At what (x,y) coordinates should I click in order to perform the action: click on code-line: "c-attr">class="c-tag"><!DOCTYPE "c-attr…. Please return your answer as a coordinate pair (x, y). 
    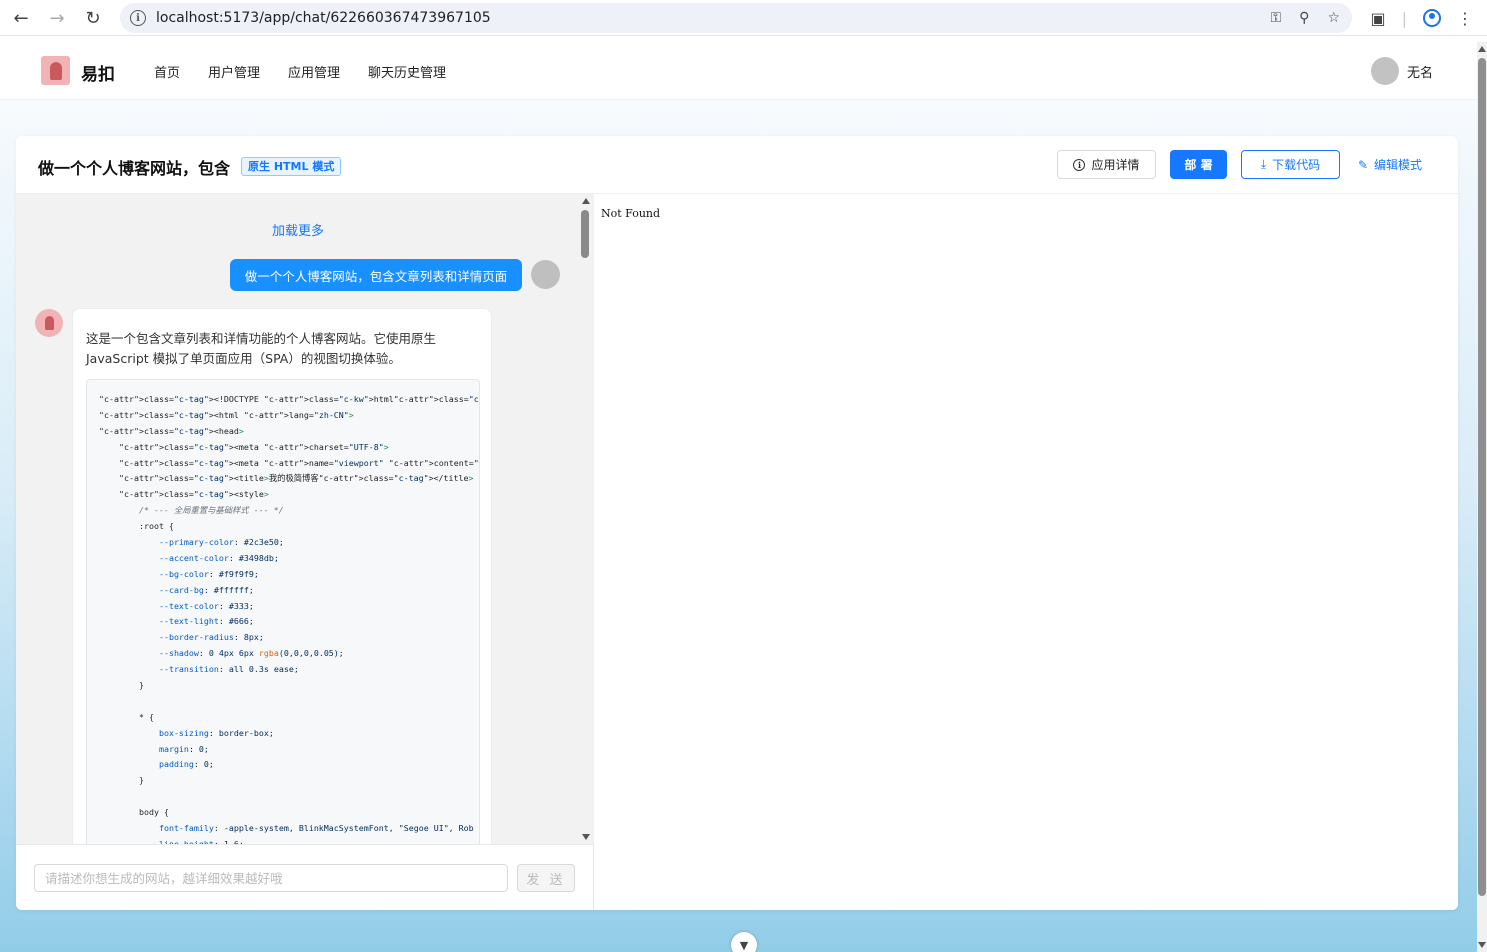
    Looking at the image, I should click on (289, 399).